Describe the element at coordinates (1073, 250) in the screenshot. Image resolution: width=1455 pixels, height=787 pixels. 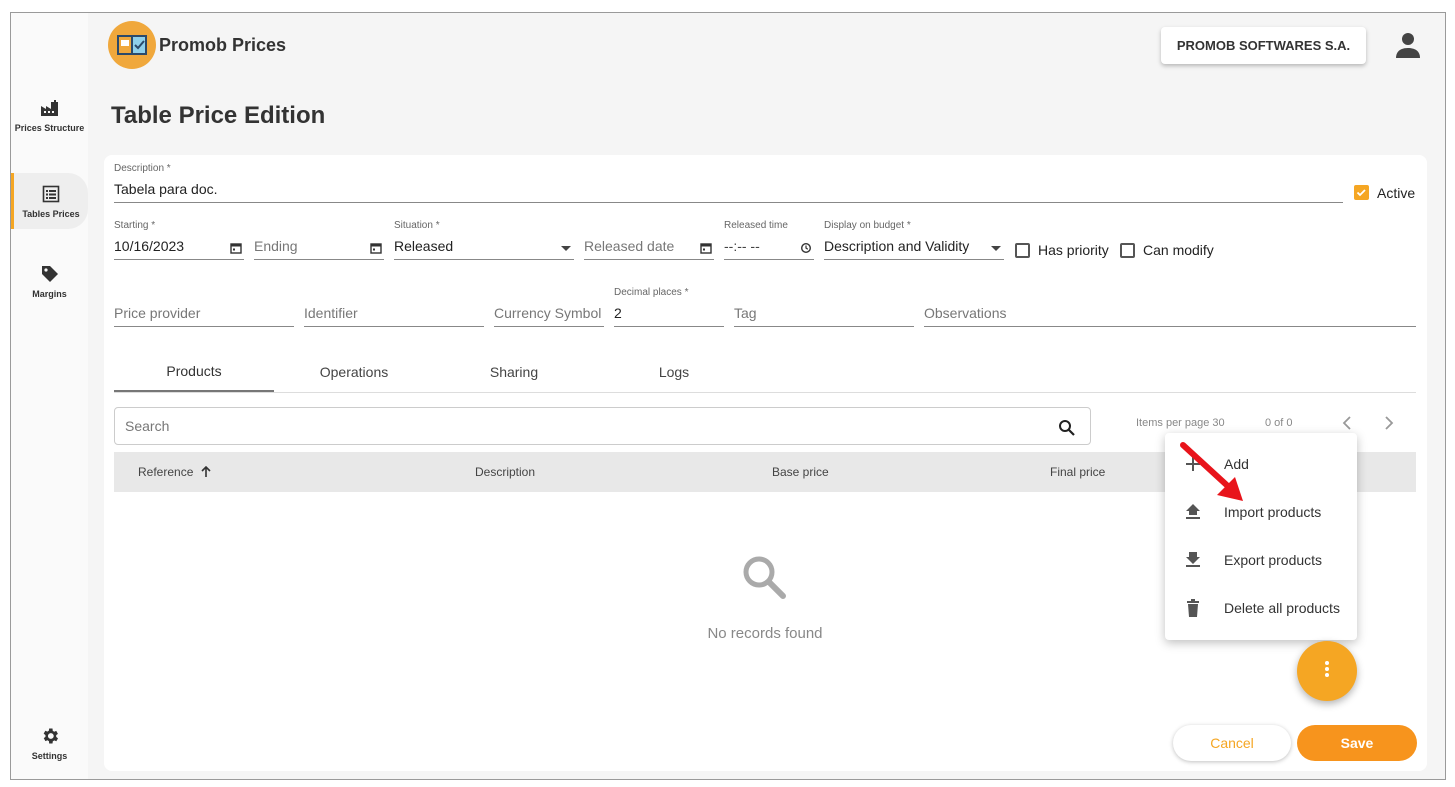
I see `has-priority-label: Has priority` at that location.